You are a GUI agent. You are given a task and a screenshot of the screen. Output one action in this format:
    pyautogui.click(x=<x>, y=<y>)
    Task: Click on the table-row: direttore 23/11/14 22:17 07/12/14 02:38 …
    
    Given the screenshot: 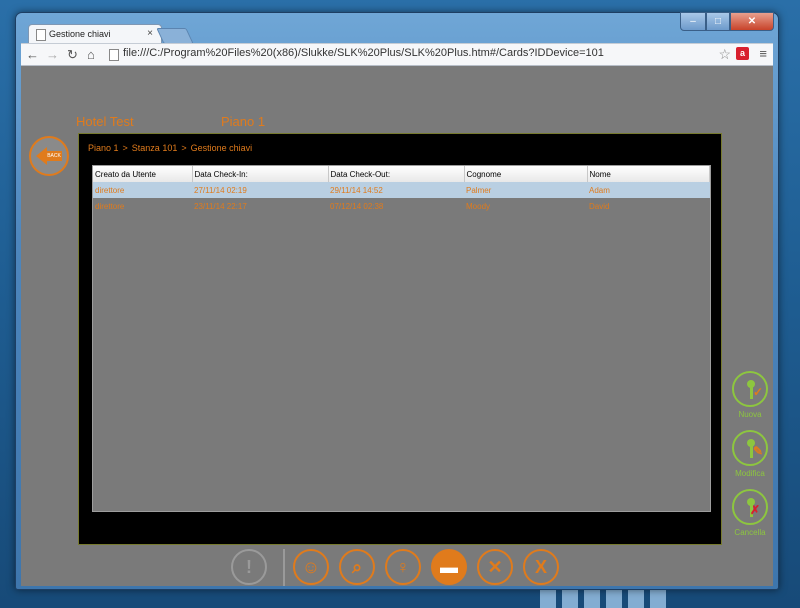 What is the action you would take?
    pyautogui.click(x=401, y=206)
    